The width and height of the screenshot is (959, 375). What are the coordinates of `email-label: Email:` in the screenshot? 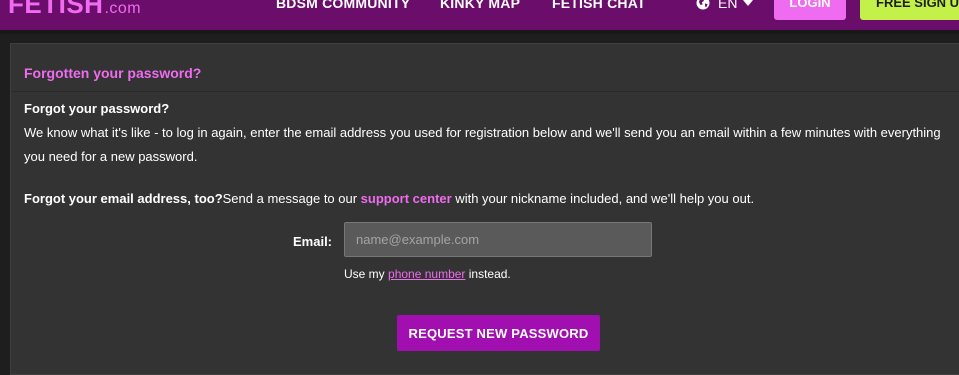 It's located at (313, 241).